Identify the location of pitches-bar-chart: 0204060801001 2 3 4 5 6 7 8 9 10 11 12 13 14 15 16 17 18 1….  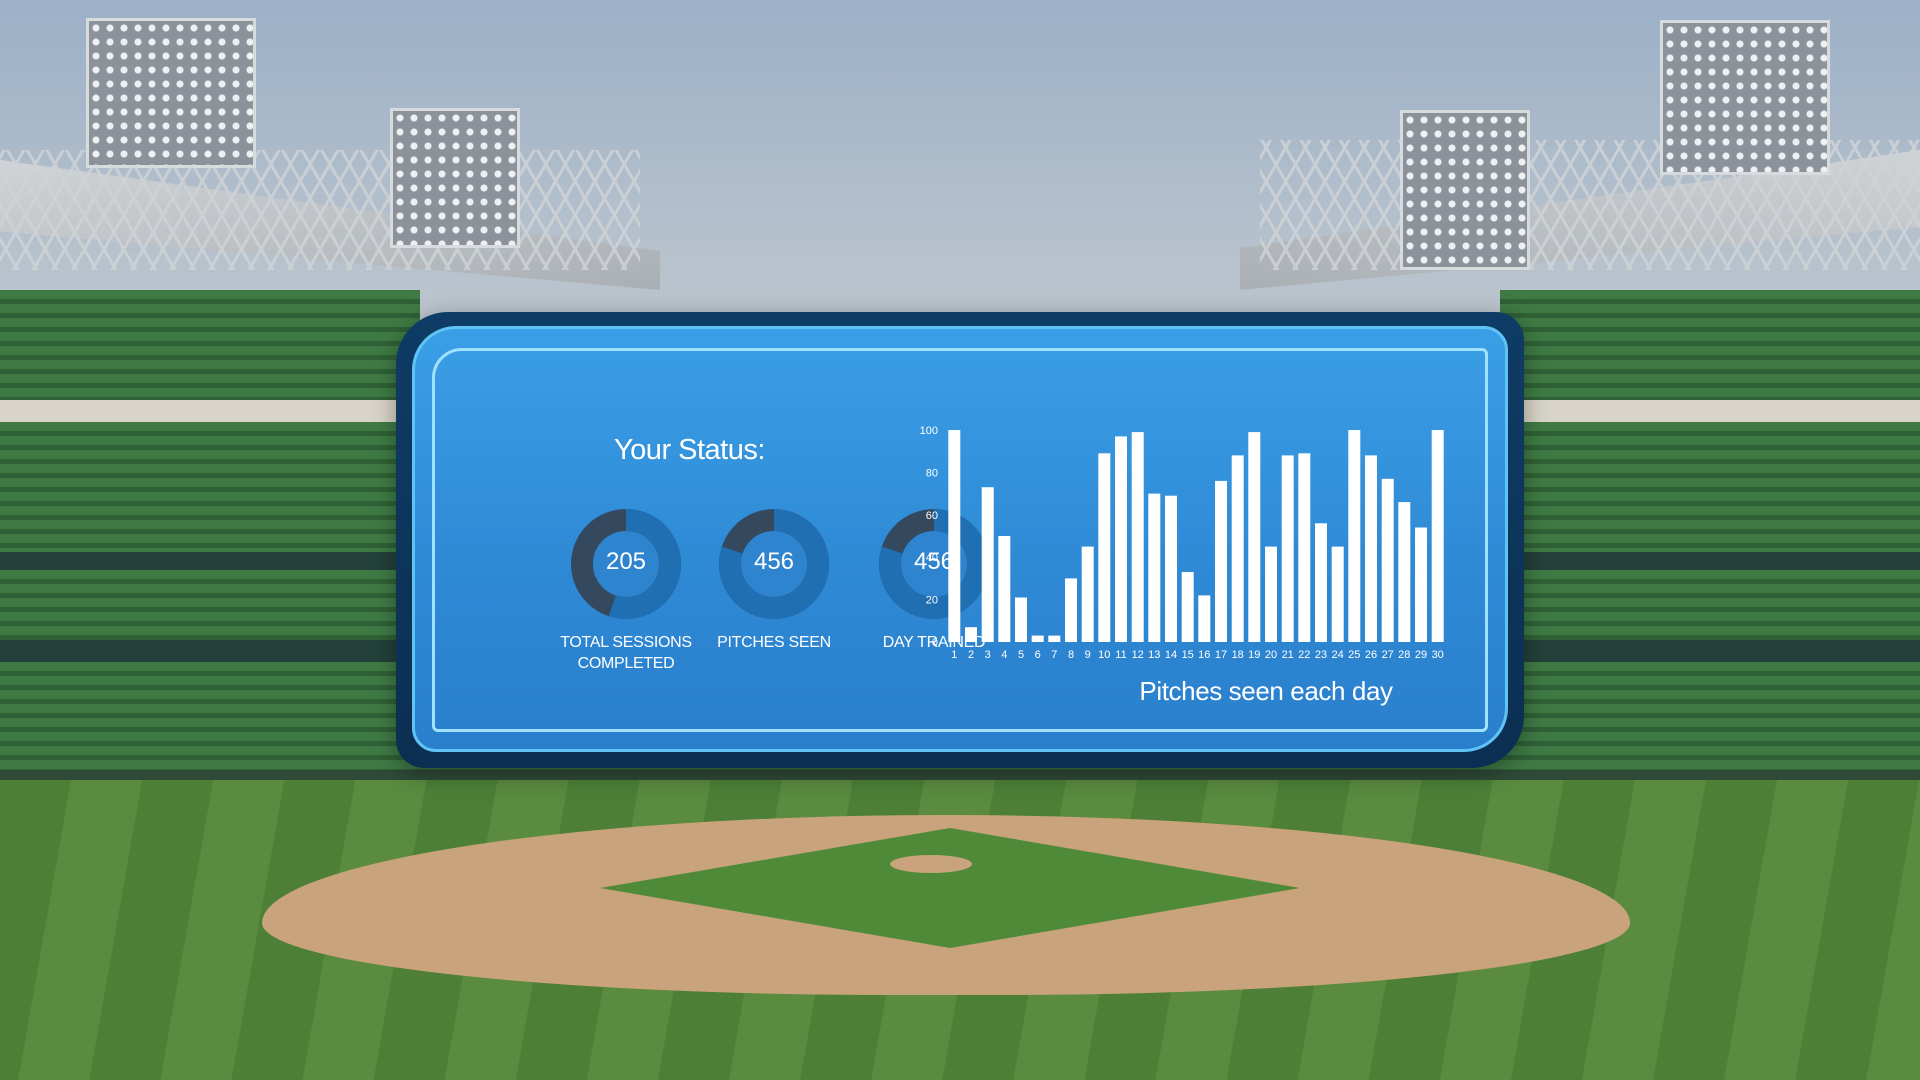
(1182, 543).